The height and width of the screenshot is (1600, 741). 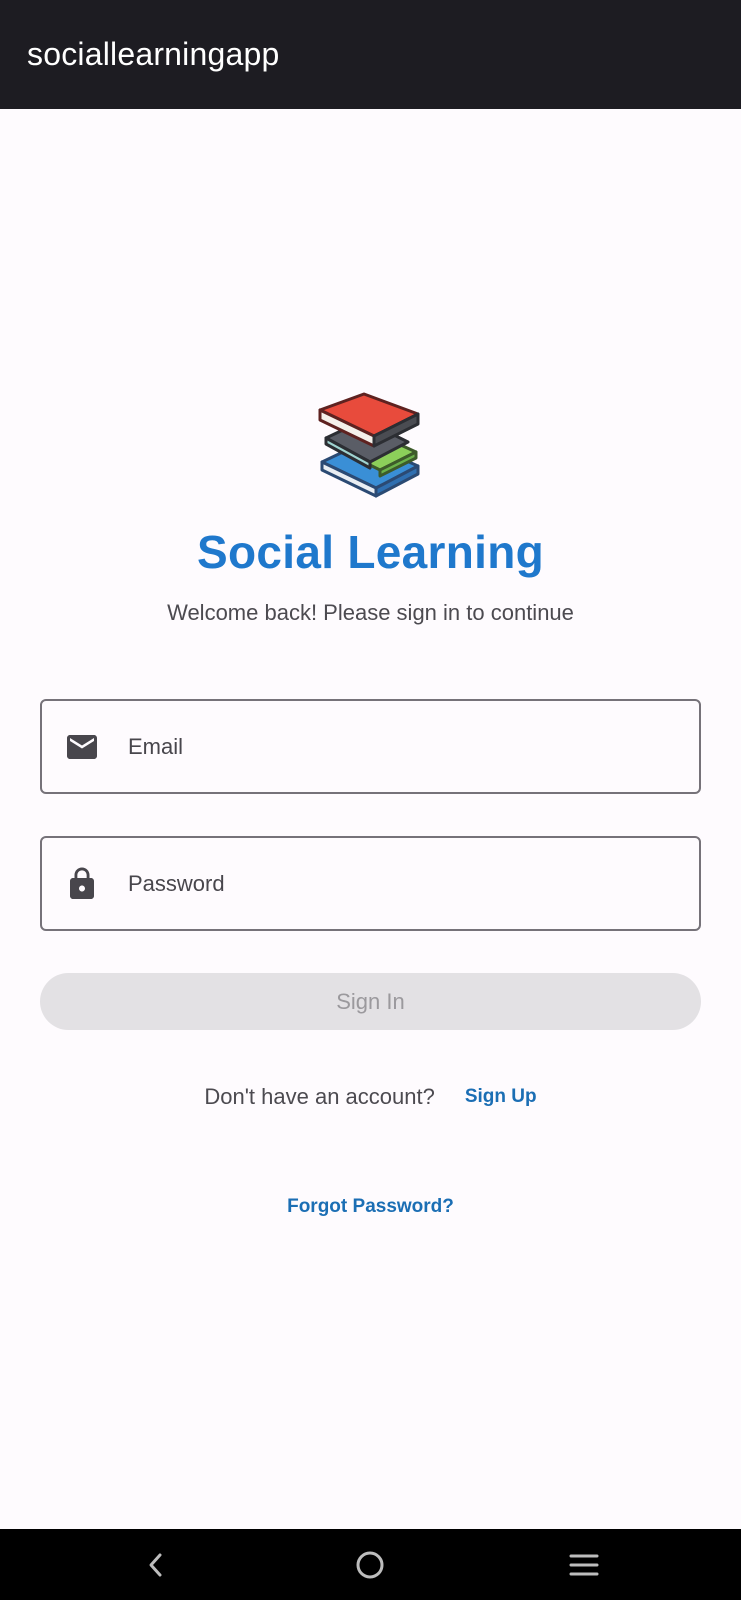 What do you see at coordinates (370, 612) in the screenshot?
I see `page-subtitle: Welcome back! Please sign in to continue` at bounding box center [370, 612].